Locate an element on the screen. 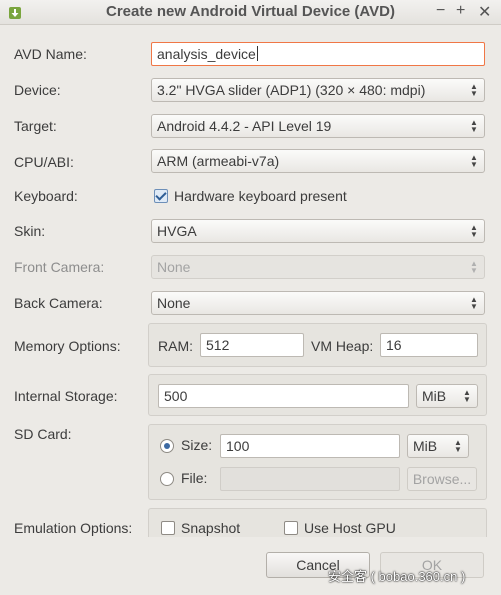 This screenshot has height=595, width=501. maximize-icon: + is located at coordinates (460, 11).